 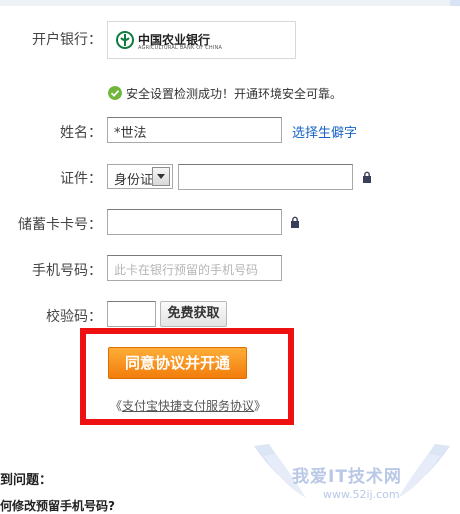 I want to click on watermark-text: 我爱IT技术网, so click(x=347, y=477).